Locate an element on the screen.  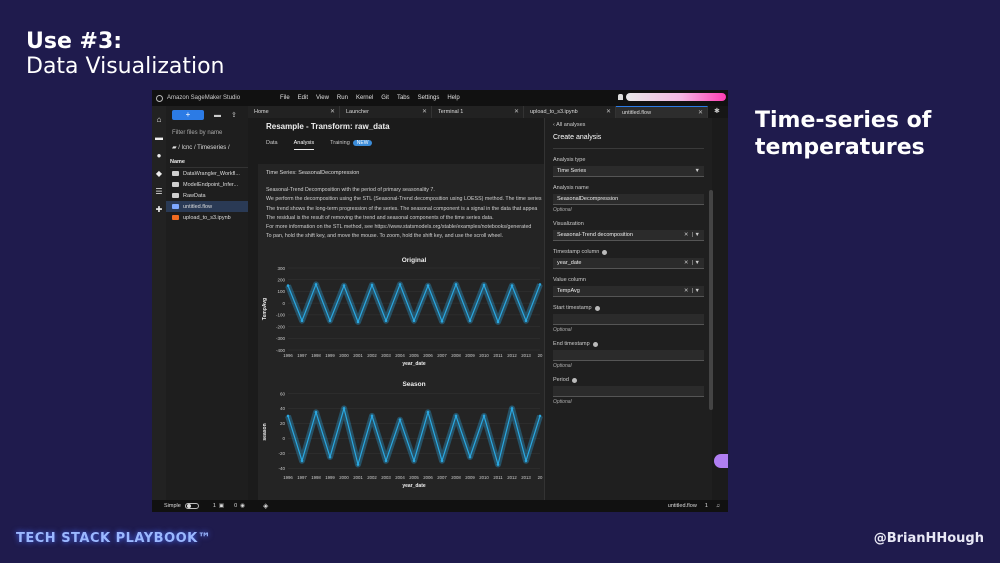
account-bar is located at coordinates (676, 97).